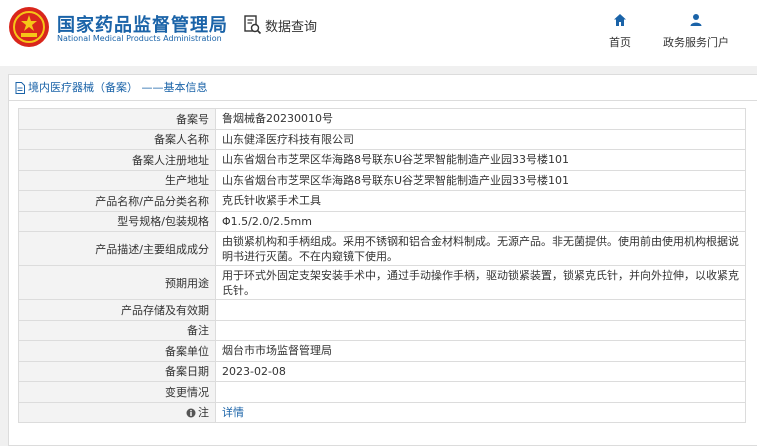 The image size is (757, 446). I want to click on table-row: 备案单位 烟台市市场监督管理局, so click(382, 351).